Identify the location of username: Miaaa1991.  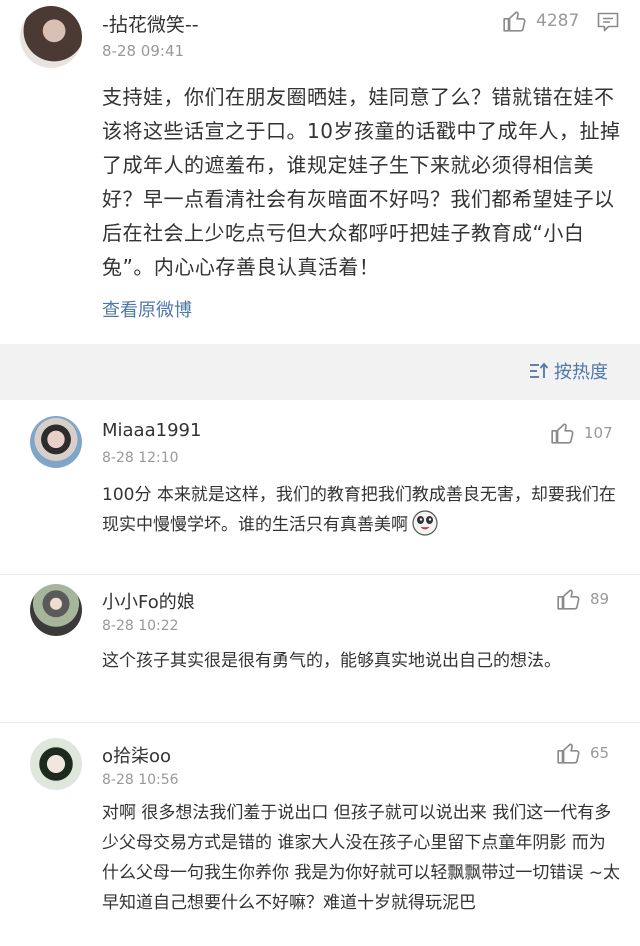
(151, 430).